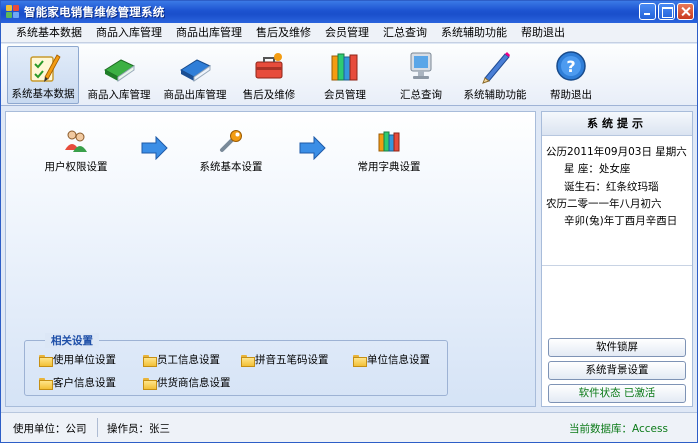  What do you see at coordinates (138, 429) in the screenshot?
I see `status-operator: 操作员：张三` at bounding box center [138, 429].